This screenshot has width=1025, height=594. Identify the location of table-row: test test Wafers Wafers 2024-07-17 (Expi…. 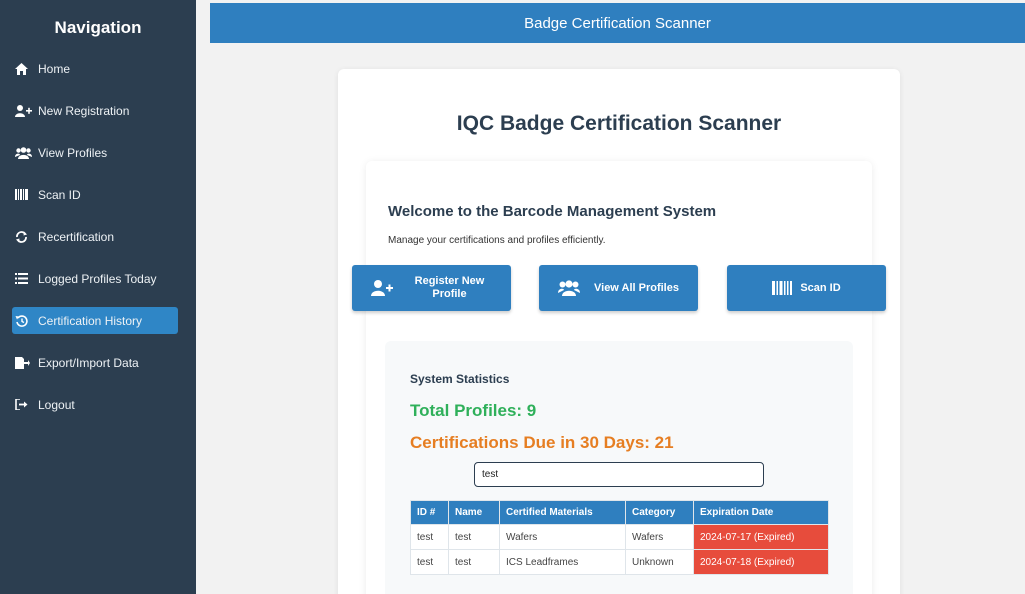
(619, 537).